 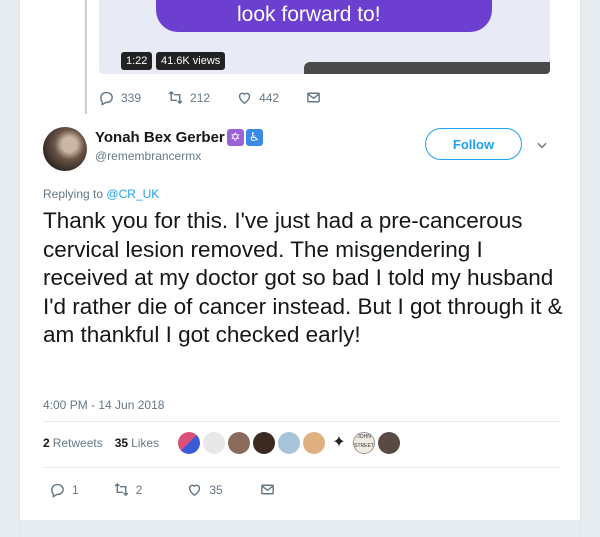 I want to click on likes-stat: 35 Likes, so click(x=137, y=443).